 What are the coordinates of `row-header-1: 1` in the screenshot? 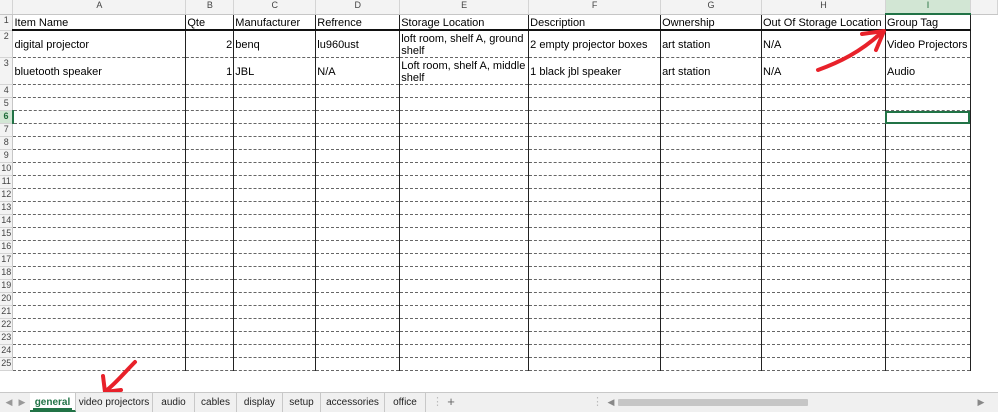 It's located at (7, 22).